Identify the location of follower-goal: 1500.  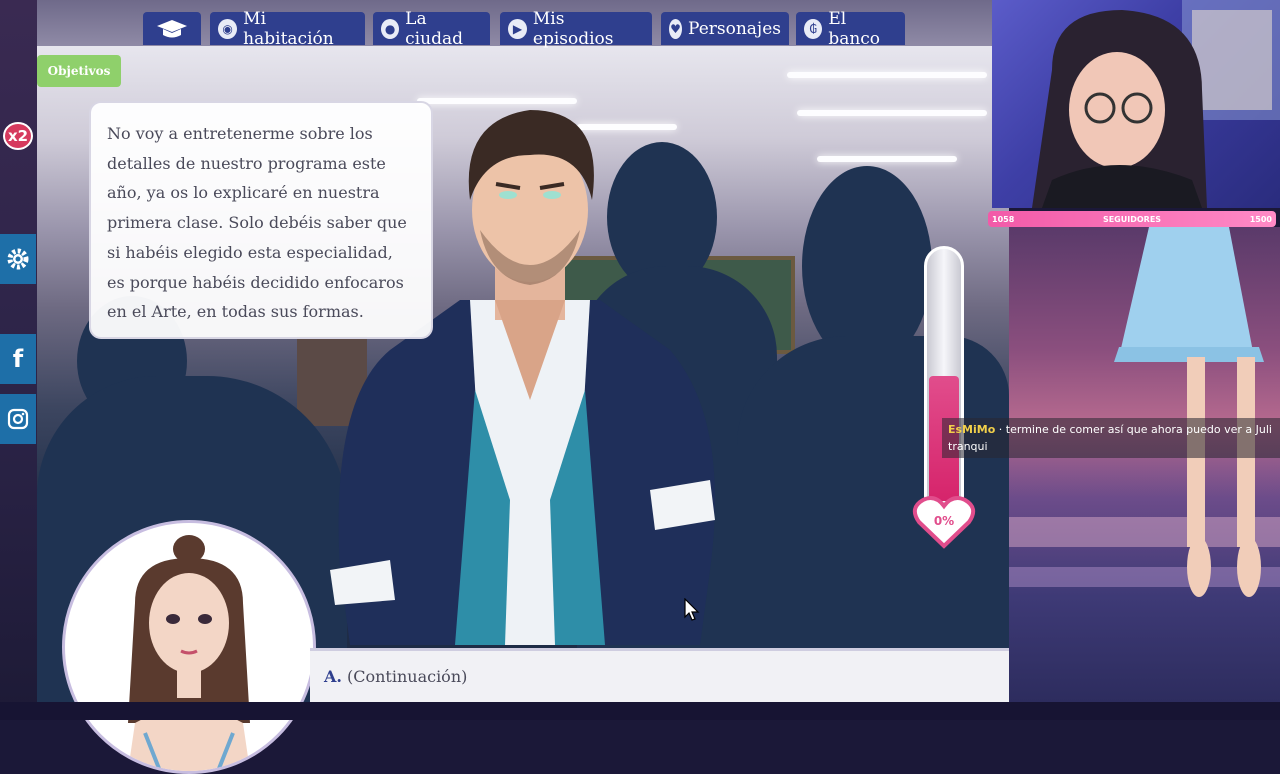
(1260, 219).